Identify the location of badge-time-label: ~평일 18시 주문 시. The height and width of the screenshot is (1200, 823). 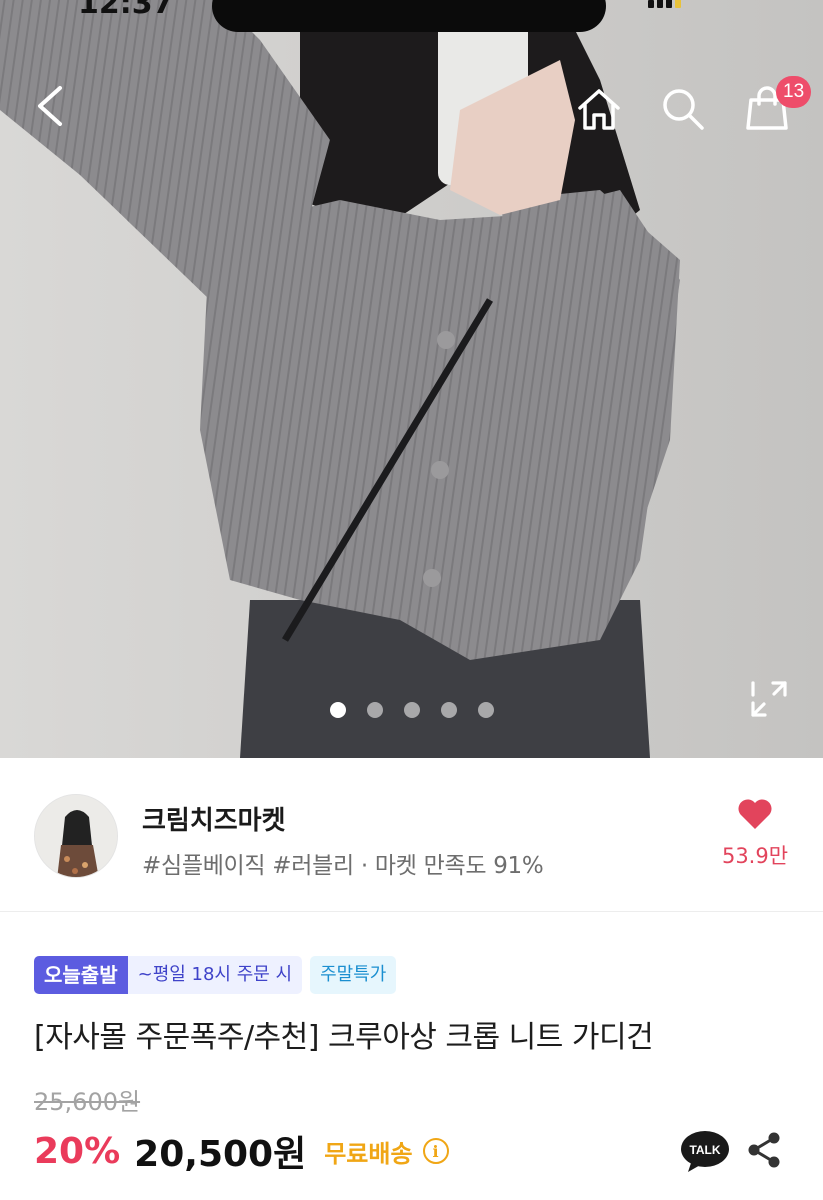
(215, 975).